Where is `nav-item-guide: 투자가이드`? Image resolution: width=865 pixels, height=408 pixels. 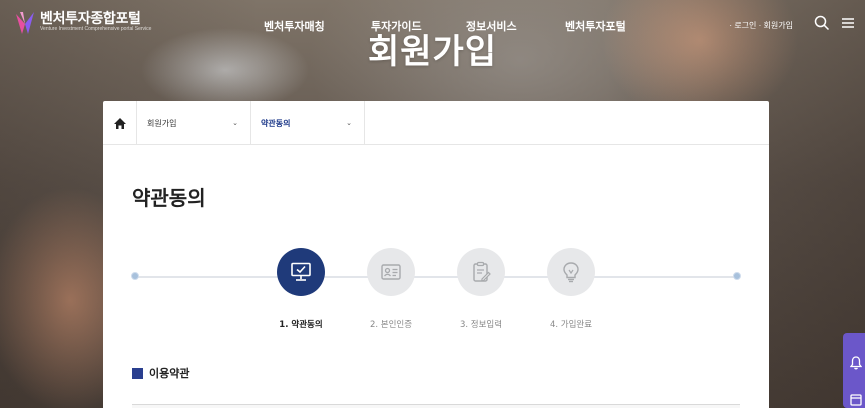
nav-item-guide: 투자가이드 is located at coordinates (396, 26).